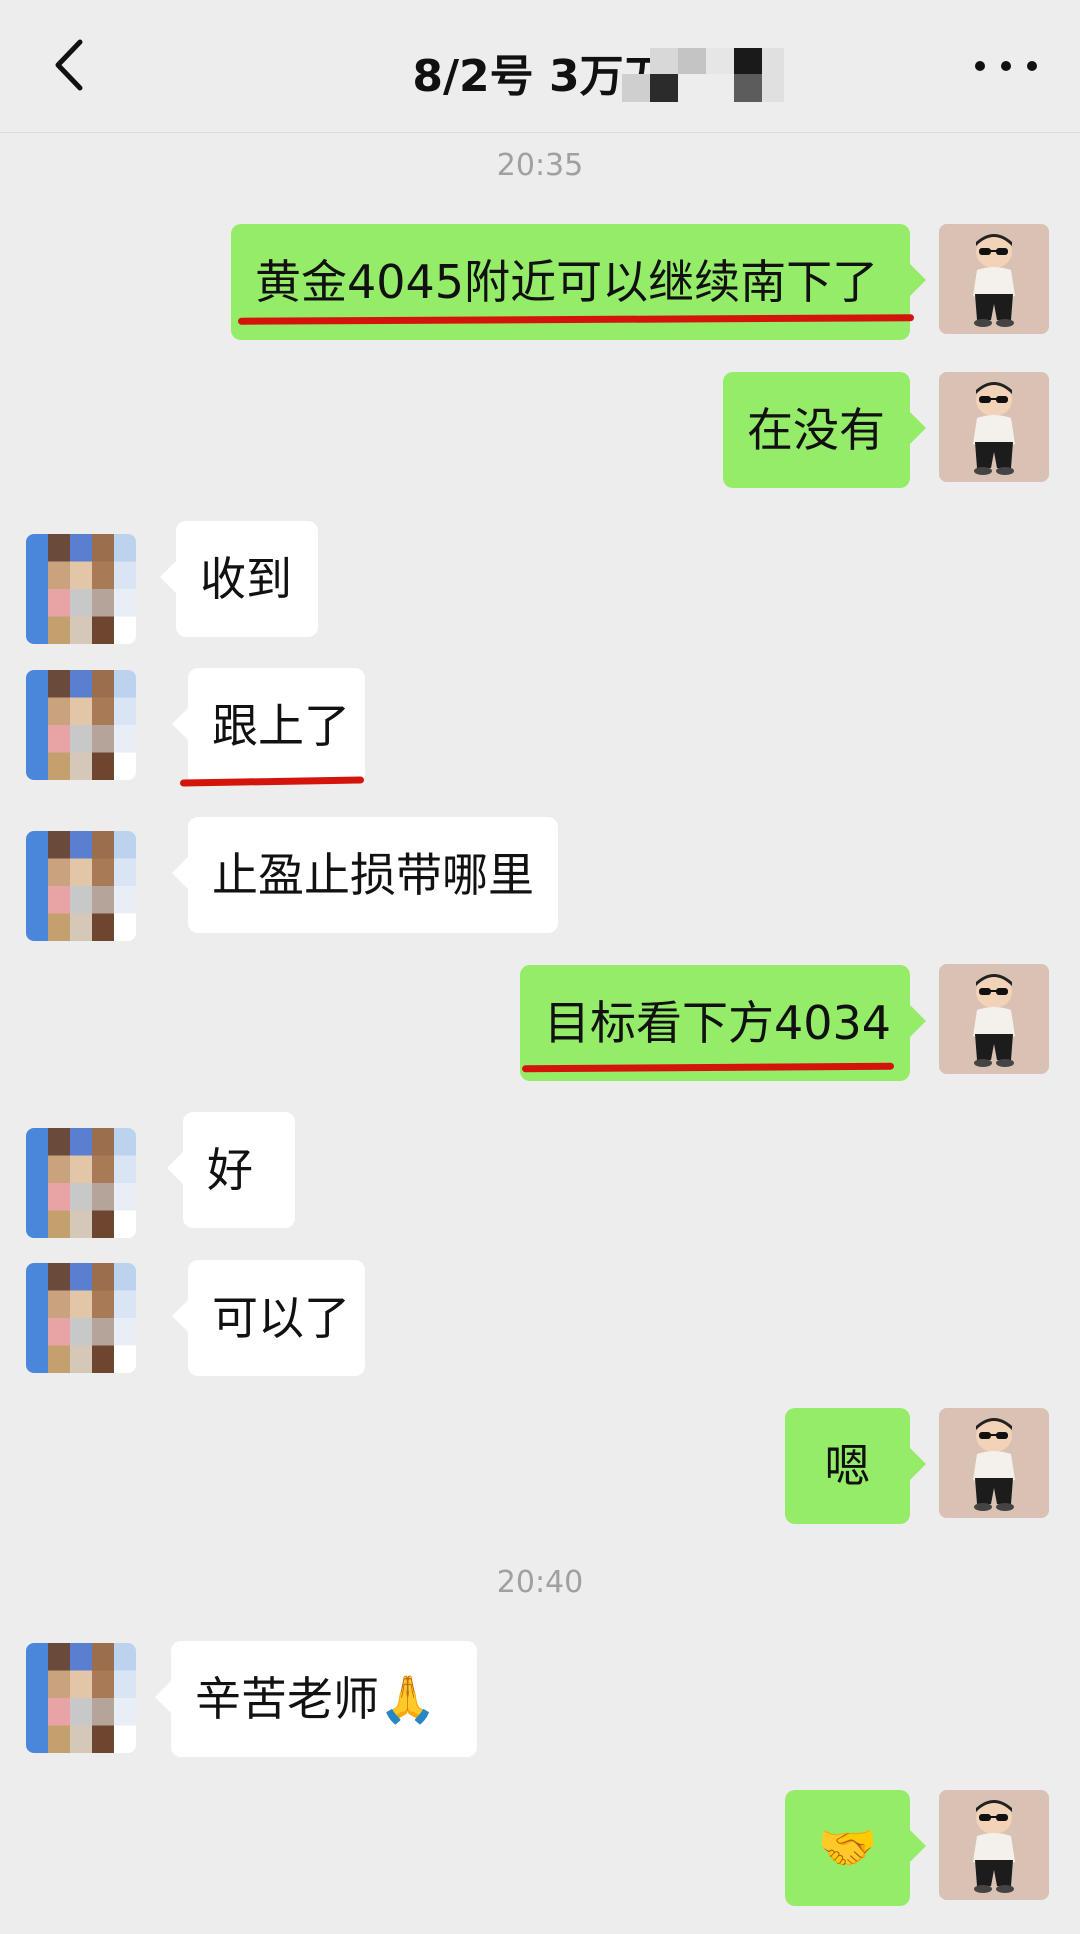 The width and height of the screenshot is (1080, 1934). What do you see at coordinates (855, 1848) in the screenshot?
I see `message-bubble-self: 🤝` at bounding box center [855, 1848].